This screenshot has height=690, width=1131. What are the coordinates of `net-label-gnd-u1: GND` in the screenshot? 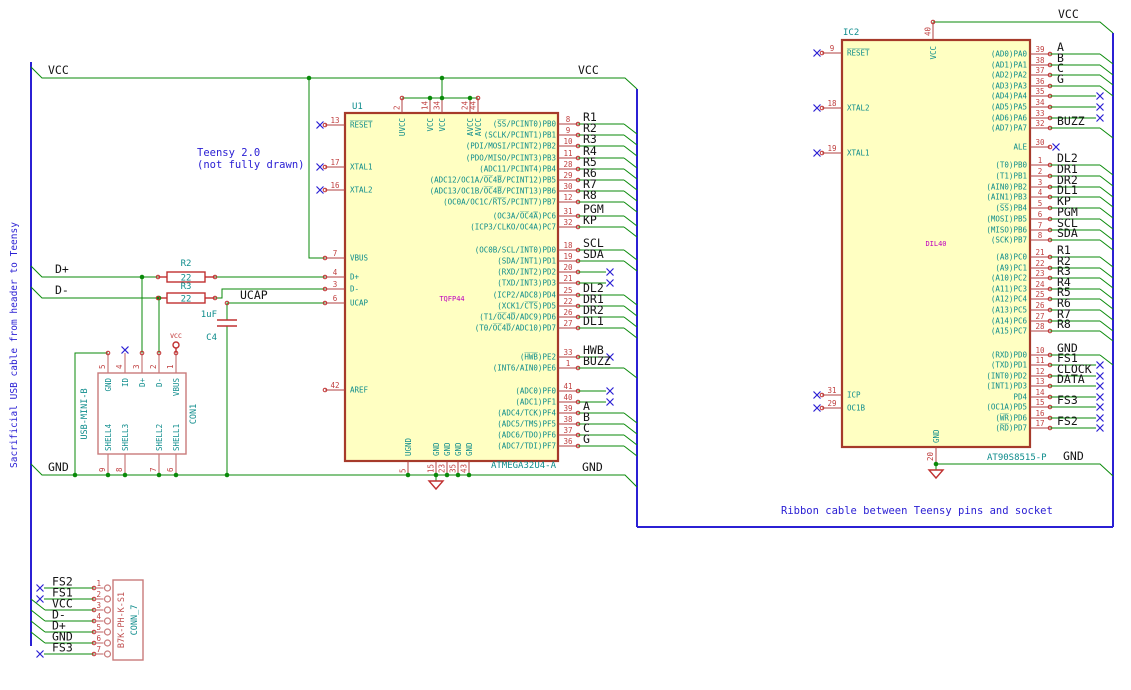 It's located at (592, 467).